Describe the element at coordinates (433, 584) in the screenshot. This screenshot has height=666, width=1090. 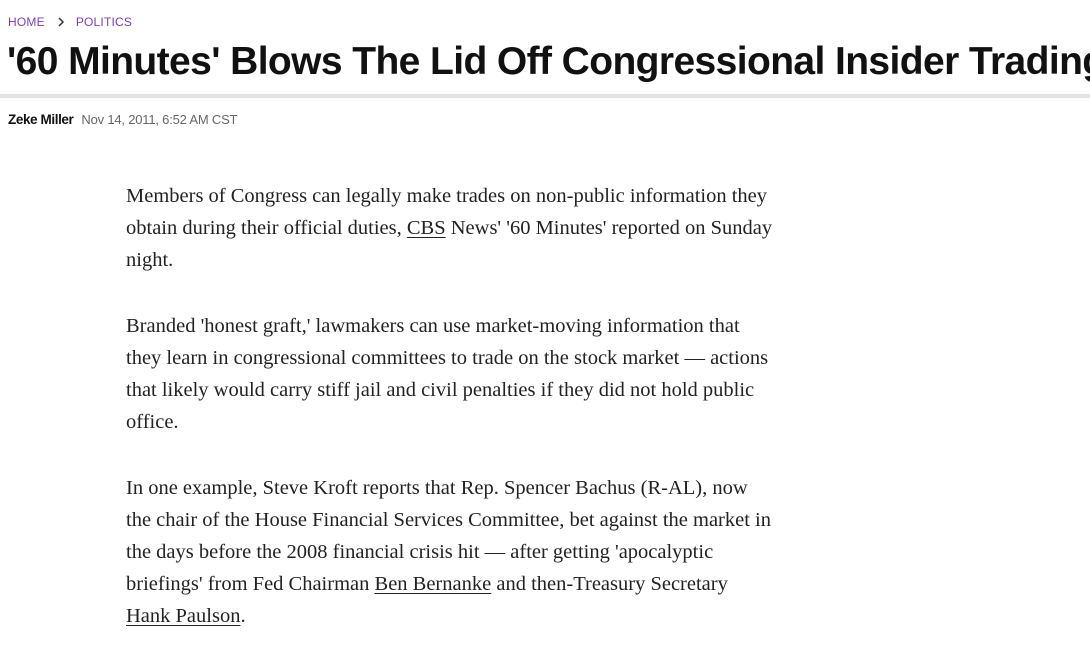
I see `ben-bernanke-link: Ben Bernanke` at that location.